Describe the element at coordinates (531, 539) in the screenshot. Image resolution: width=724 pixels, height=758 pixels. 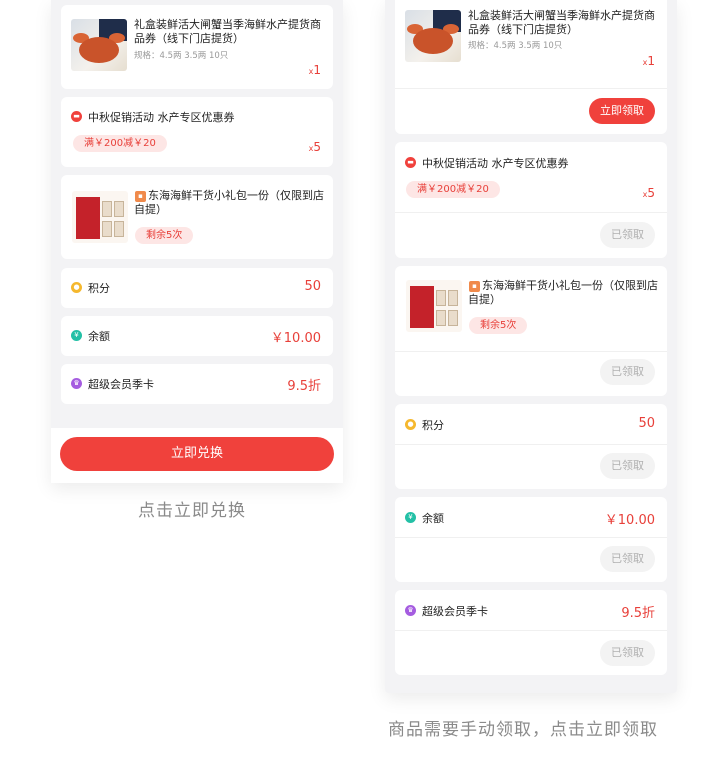
I see `balance-row: ¥ 余额 ￥10.00 已领取` at that location.